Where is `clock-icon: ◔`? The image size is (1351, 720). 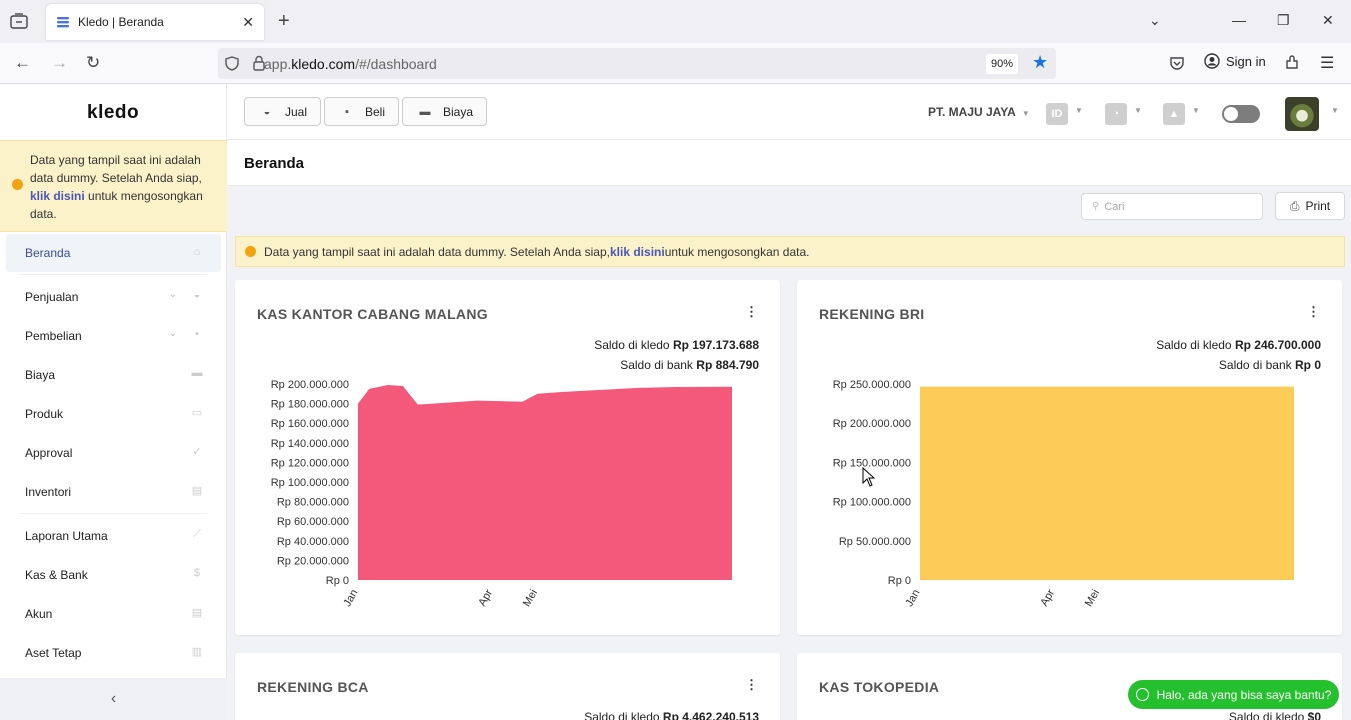 clock-icon: ◔ is located at coordinates (1116, 114).